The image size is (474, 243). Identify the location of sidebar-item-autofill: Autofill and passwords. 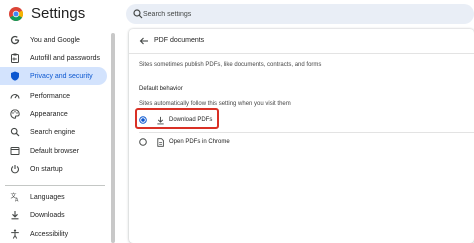
(53, 58).